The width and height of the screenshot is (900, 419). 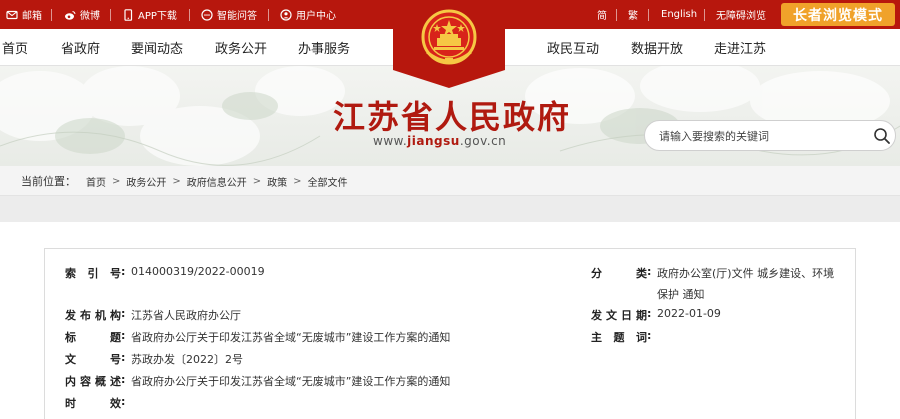 What do you see at coordinates (80, 47) in the screenshot?
I see `nav-provincial-government: 省政府` at bounding box center [80, 47].